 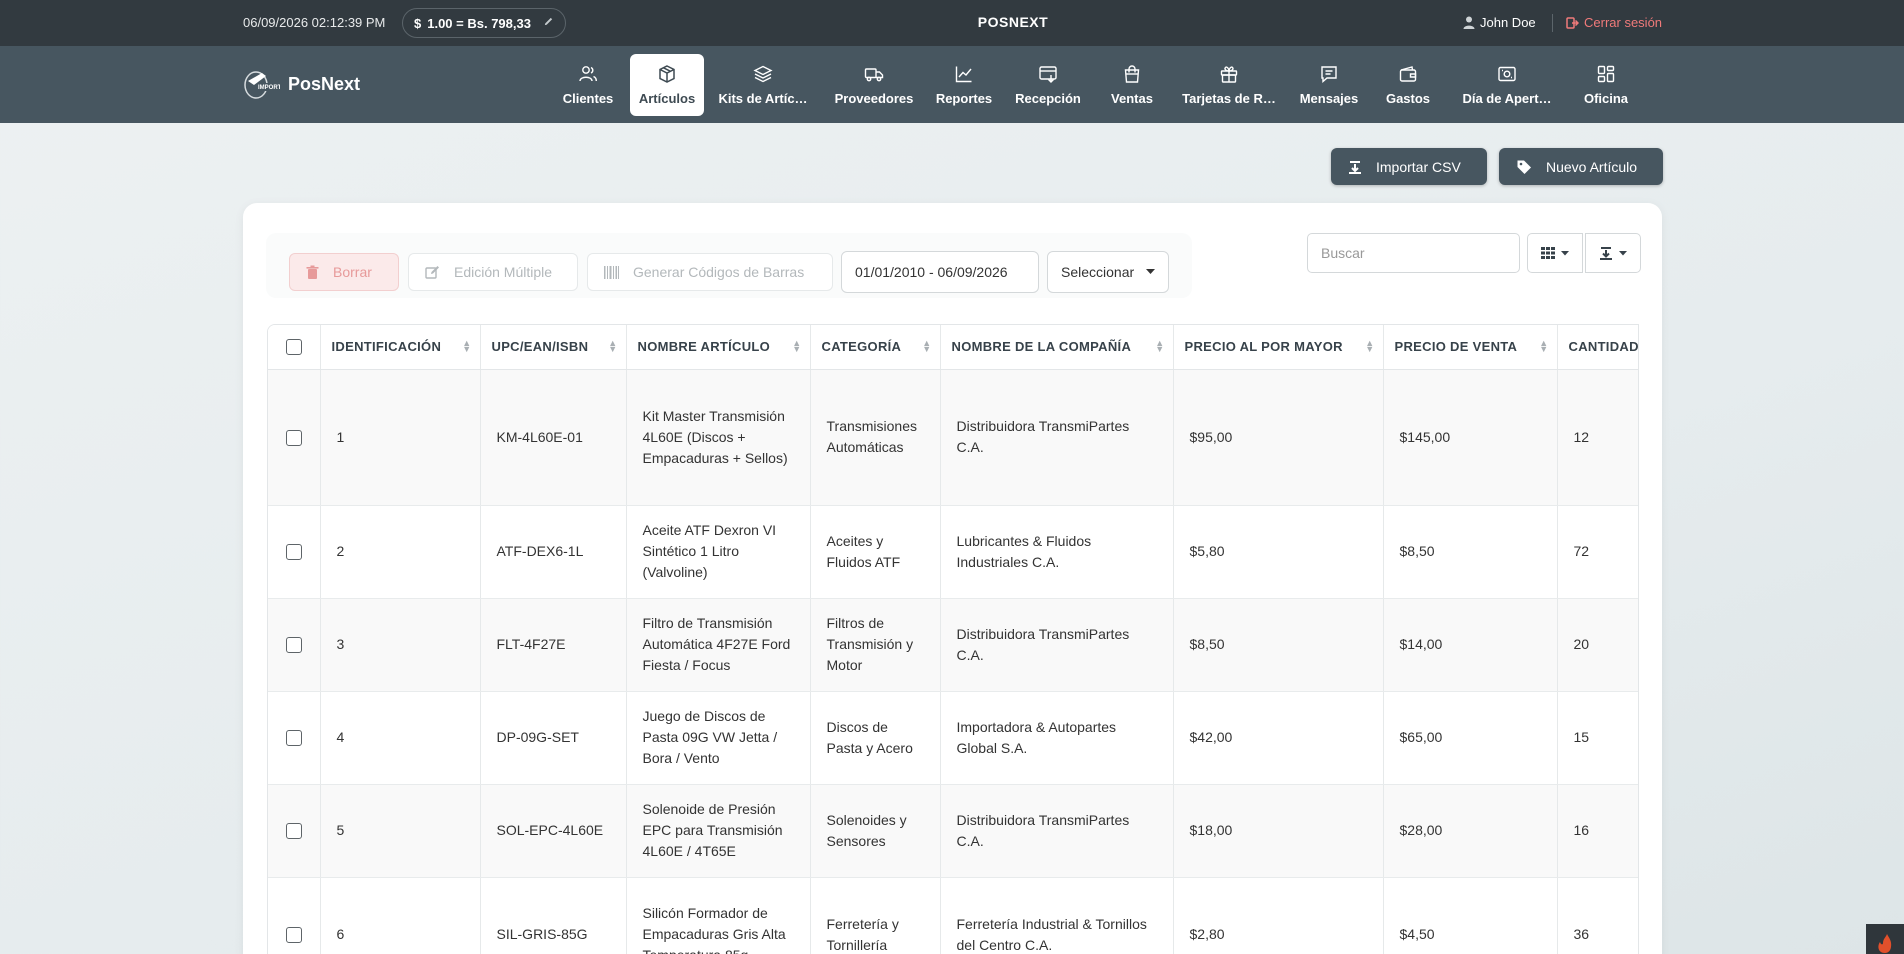 What do you see at coordinates (1597, 738) in the screenshot?
I see `cell-quantity: 15` at bounding box center [1597, 738].